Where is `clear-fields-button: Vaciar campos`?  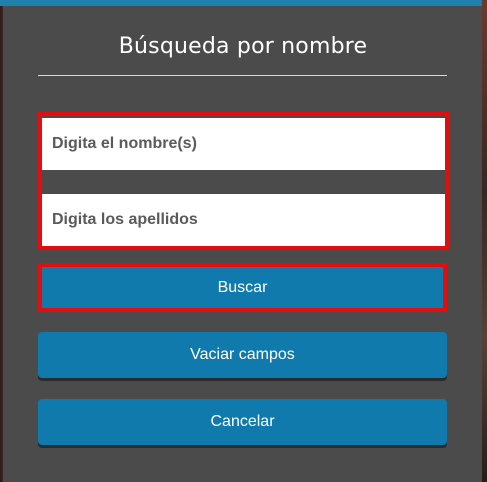
clear-fields-button: Vaciar campos is located at coordinates (242, 355).